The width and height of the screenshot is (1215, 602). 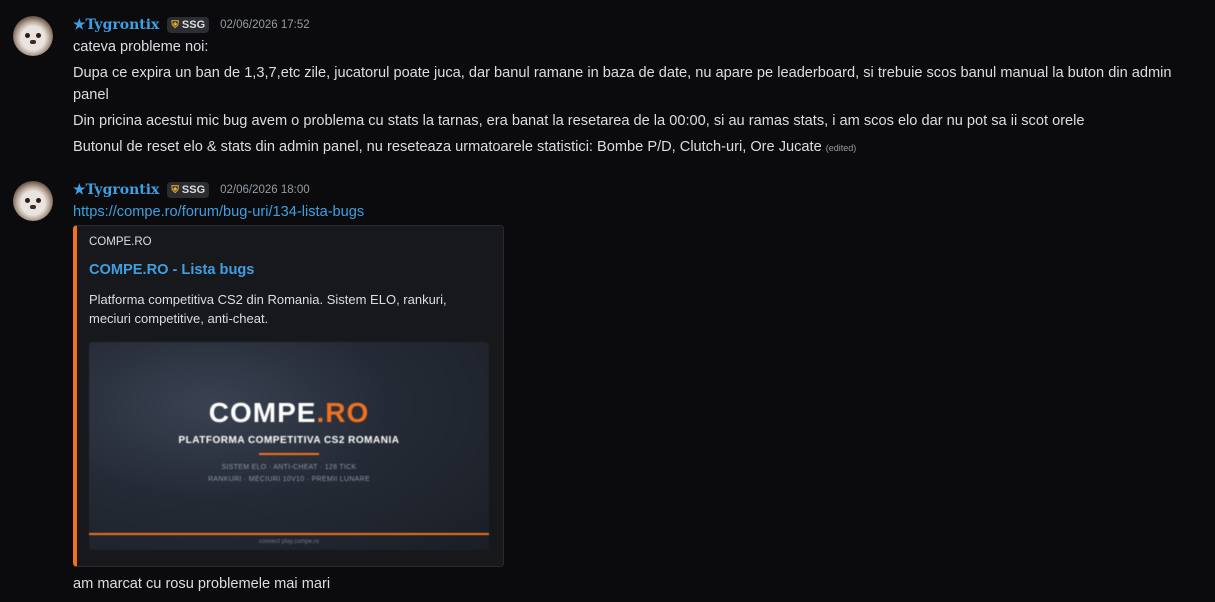 I want to click on image-logo: COMPE.RO, so click(x=289, y=412).